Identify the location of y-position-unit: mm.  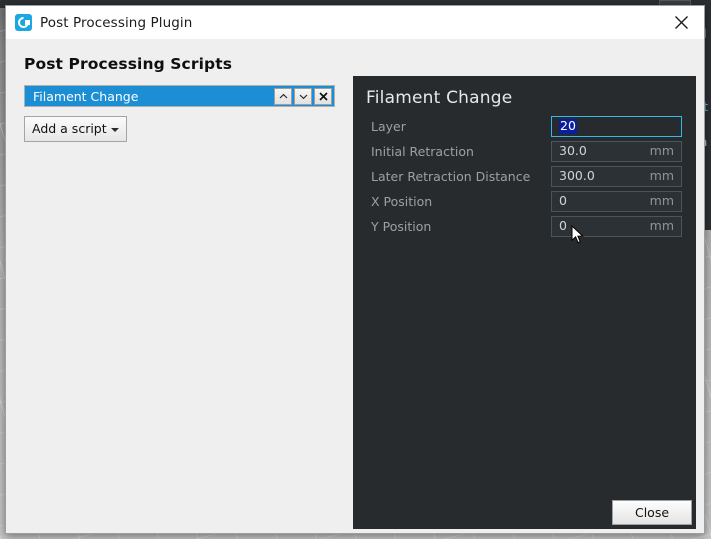
(661, 226).